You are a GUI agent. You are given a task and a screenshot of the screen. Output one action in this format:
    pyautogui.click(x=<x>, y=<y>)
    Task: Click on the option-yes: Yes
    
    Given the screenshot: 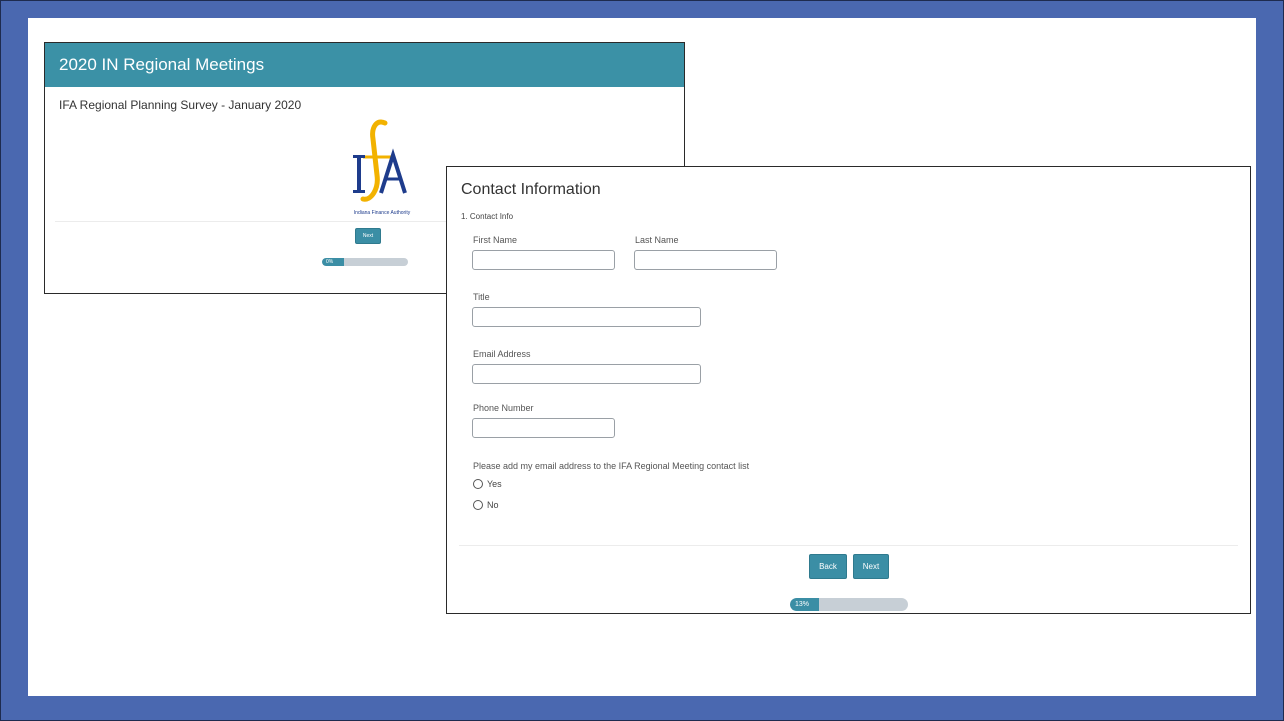 What is the action you would take?
    pyautogui.click(x=487, y=484)
    